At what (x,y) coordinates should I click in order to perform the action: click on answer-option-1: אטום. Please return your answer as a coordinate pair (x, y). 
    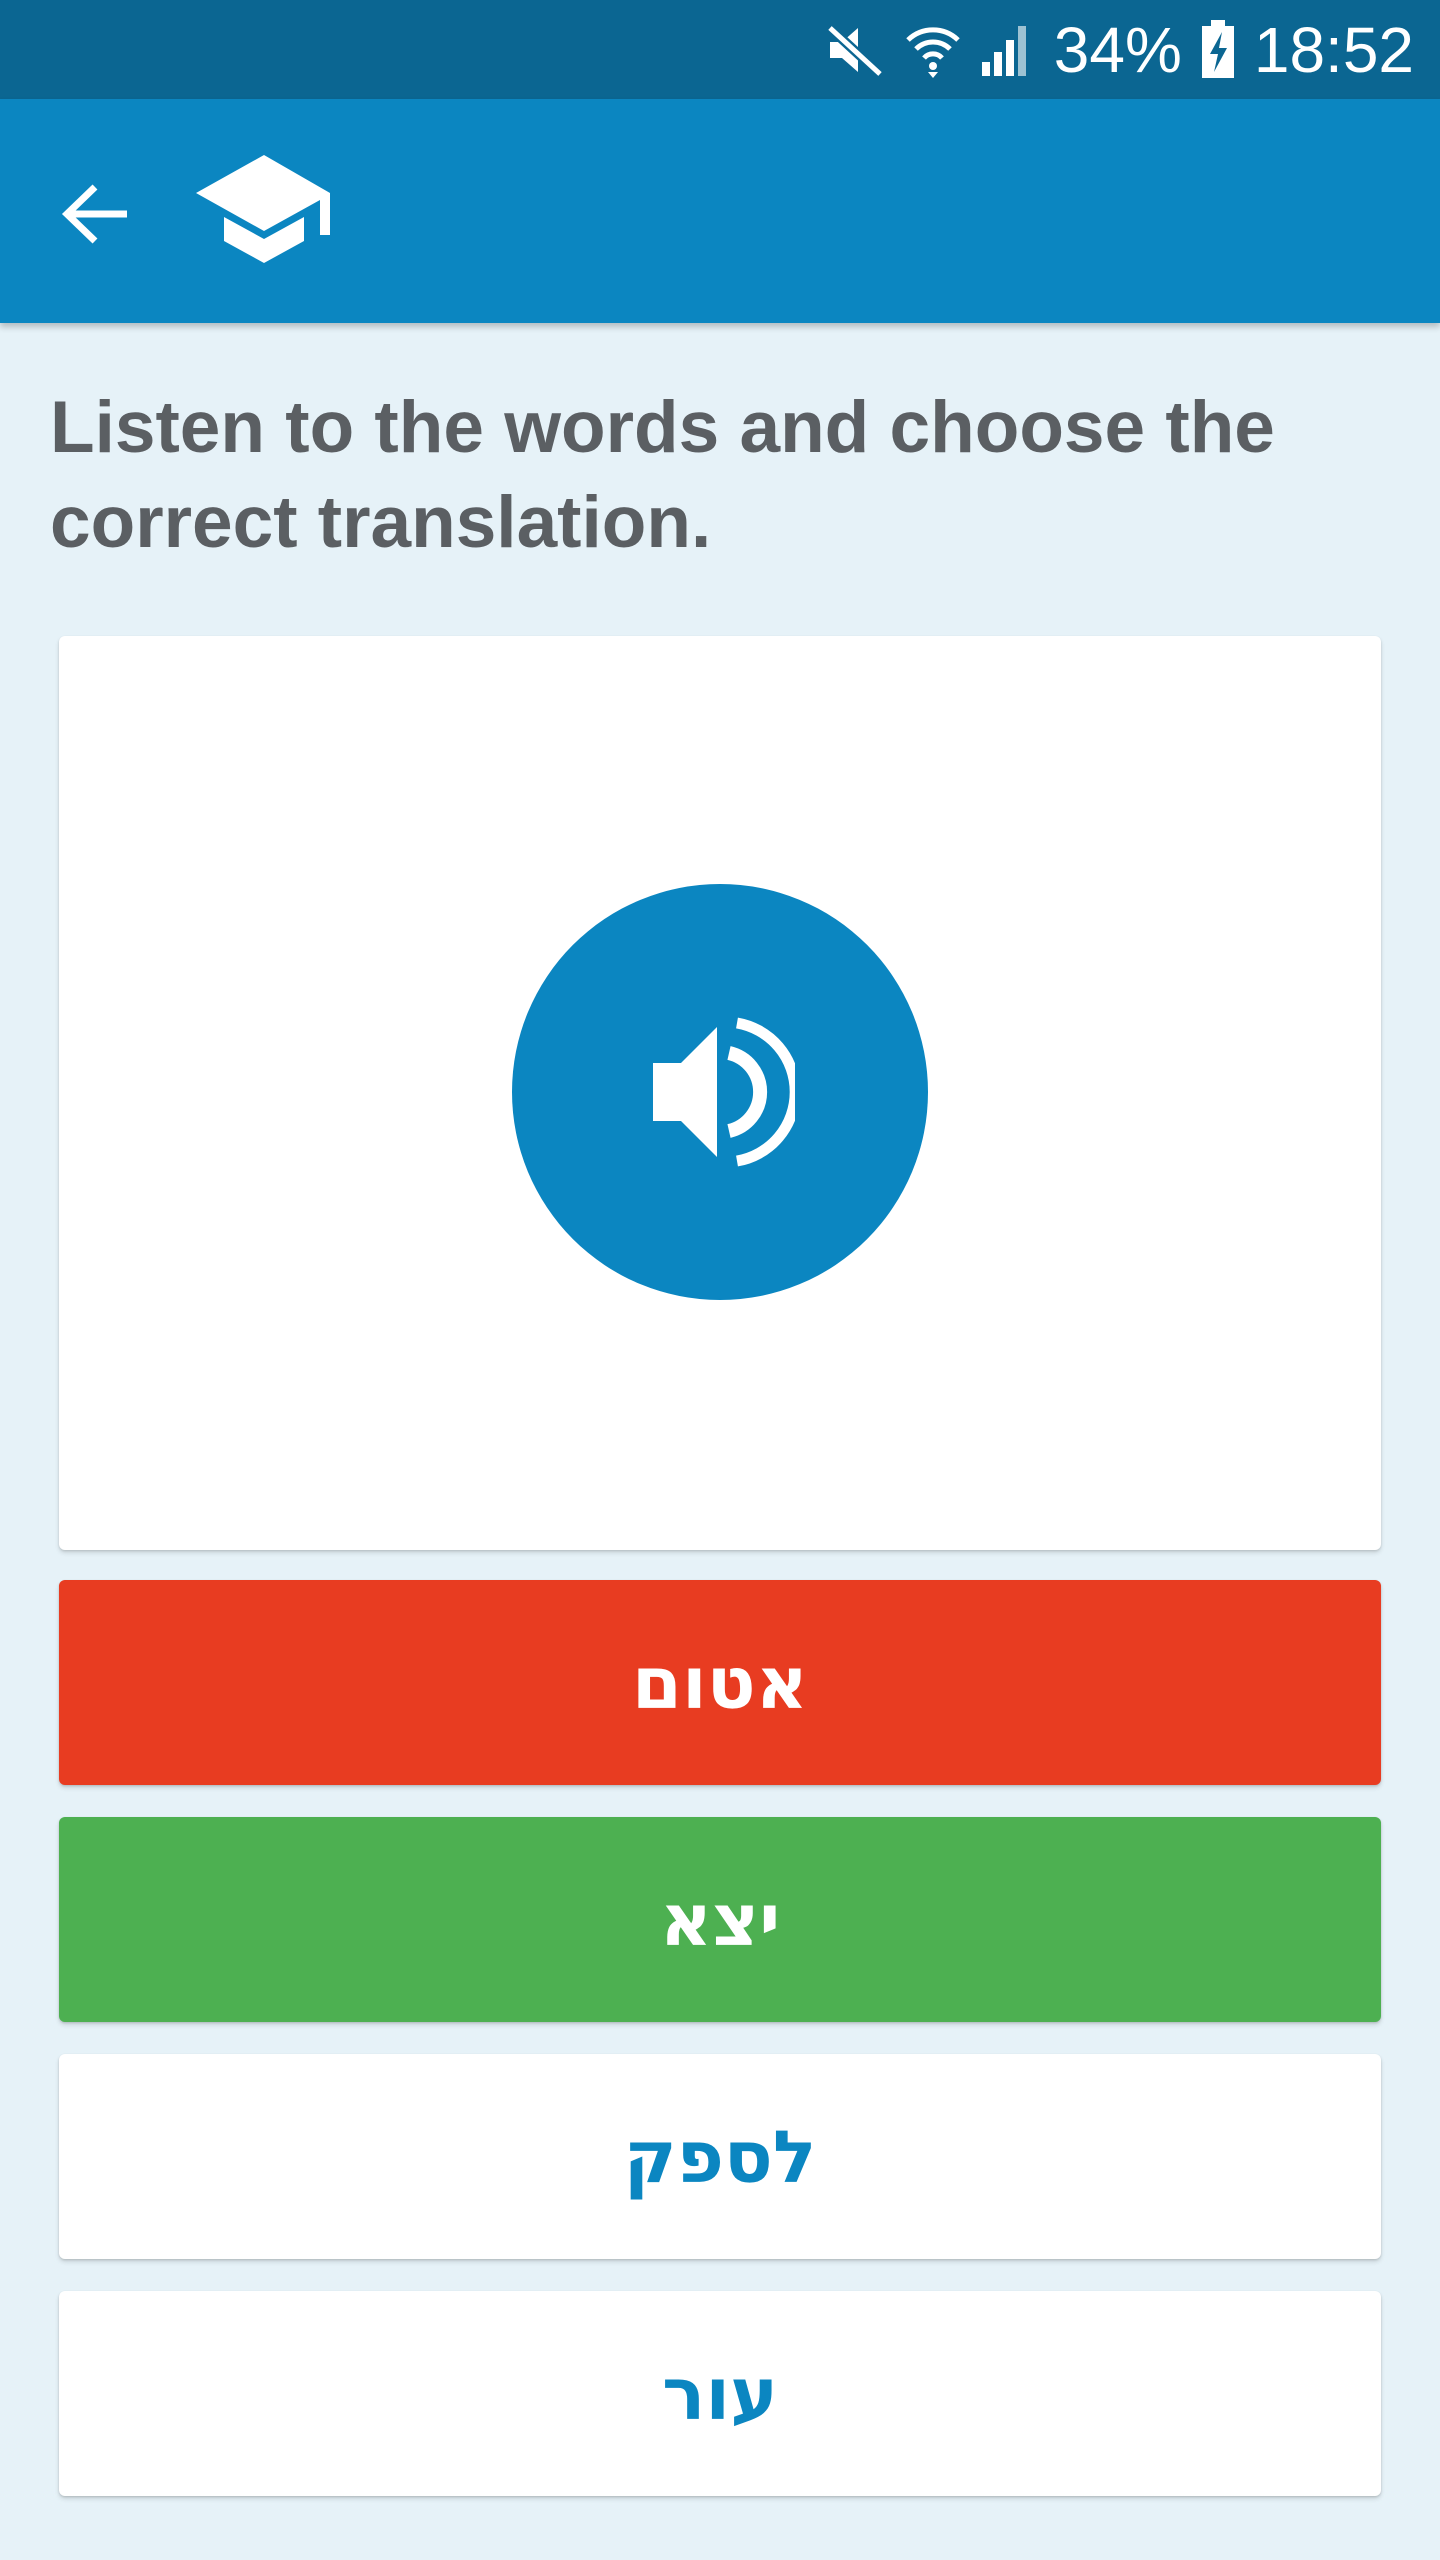
    Looking at the image, I should click on (720, 1682).